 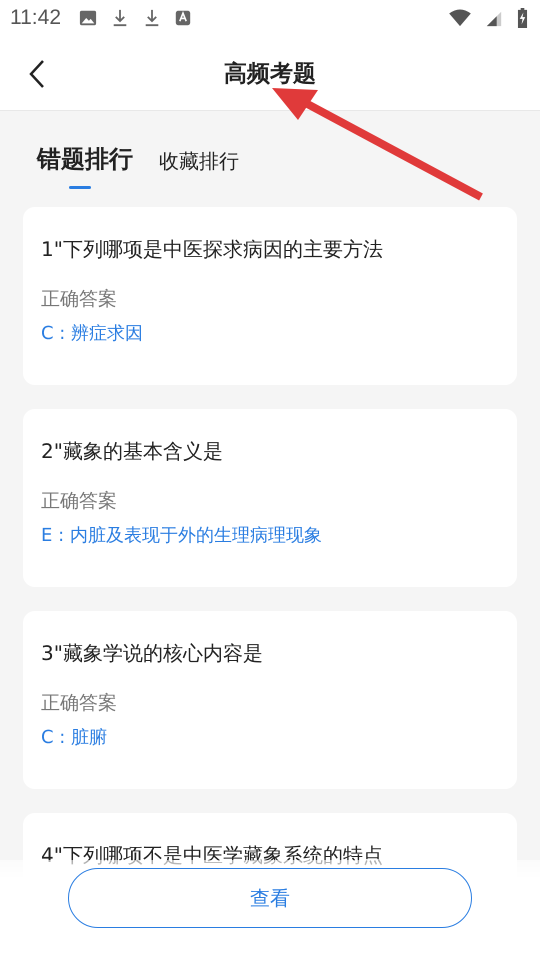 What do you see at coordinates (182, 536) in the screenshot?
I see `answer-text: E : 内脏及表现于外的生理病理现象` at bounding box center [182, 536].